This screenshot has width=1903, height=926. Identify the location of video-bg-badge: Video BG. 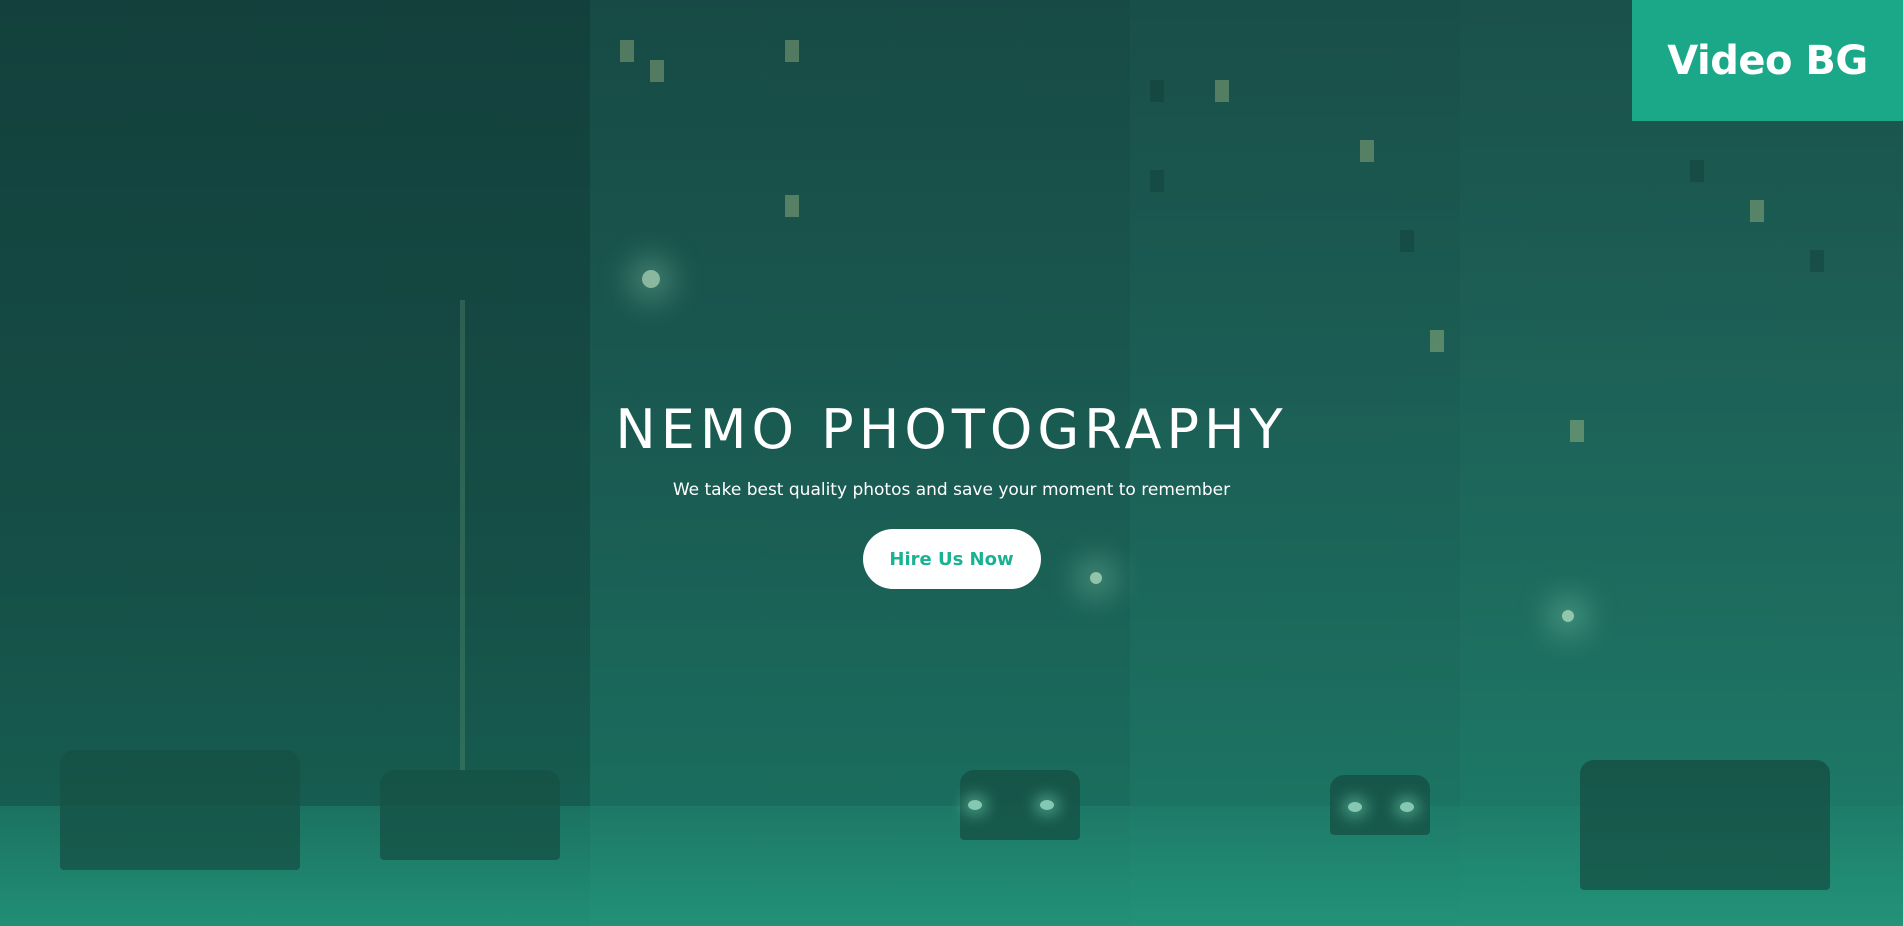
(1767, 60).